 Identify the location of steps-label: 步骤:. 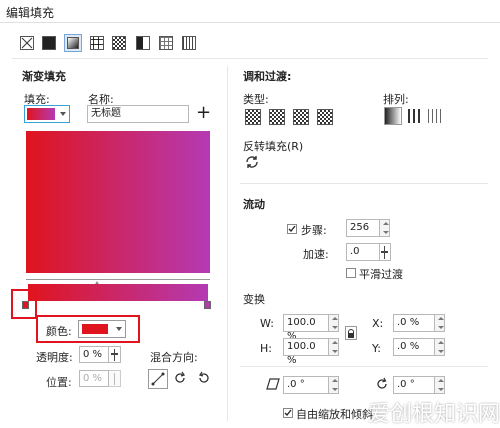
(314, 230).